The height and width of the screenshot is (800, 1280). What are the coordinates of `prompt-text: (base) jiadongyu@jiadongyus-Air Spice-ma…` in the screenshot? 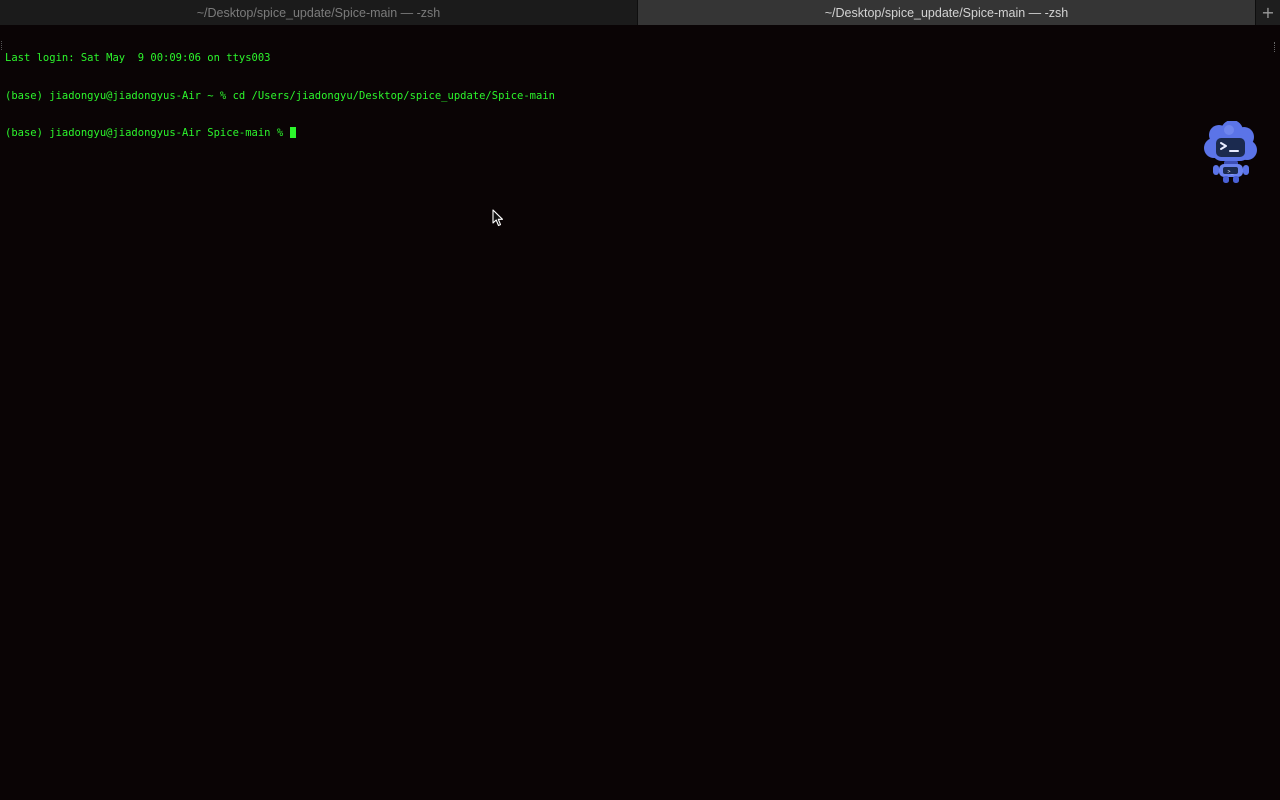 It's located at (147, 133).